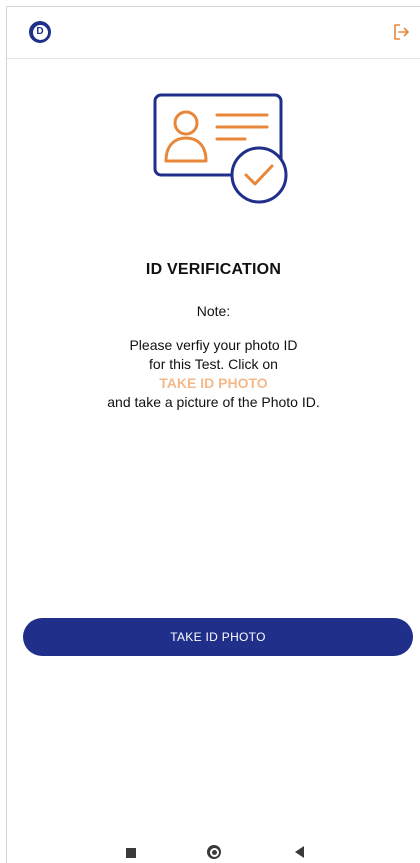 This screenshot has width=420, height=863. I want to click on brand-logo-letter: D, so click(40, 32).